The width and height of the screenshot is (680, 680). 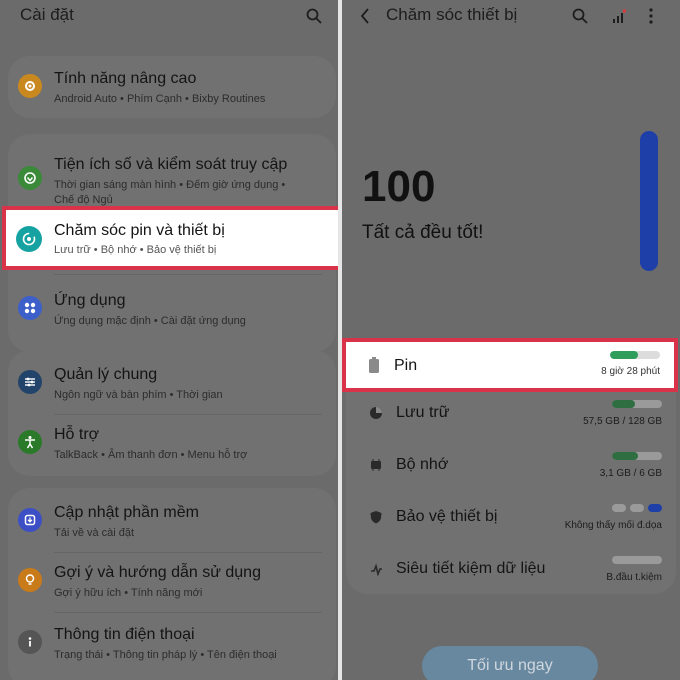 I want to click on item-title: Cập nhật phần mềm, so click(x=126, y=512).